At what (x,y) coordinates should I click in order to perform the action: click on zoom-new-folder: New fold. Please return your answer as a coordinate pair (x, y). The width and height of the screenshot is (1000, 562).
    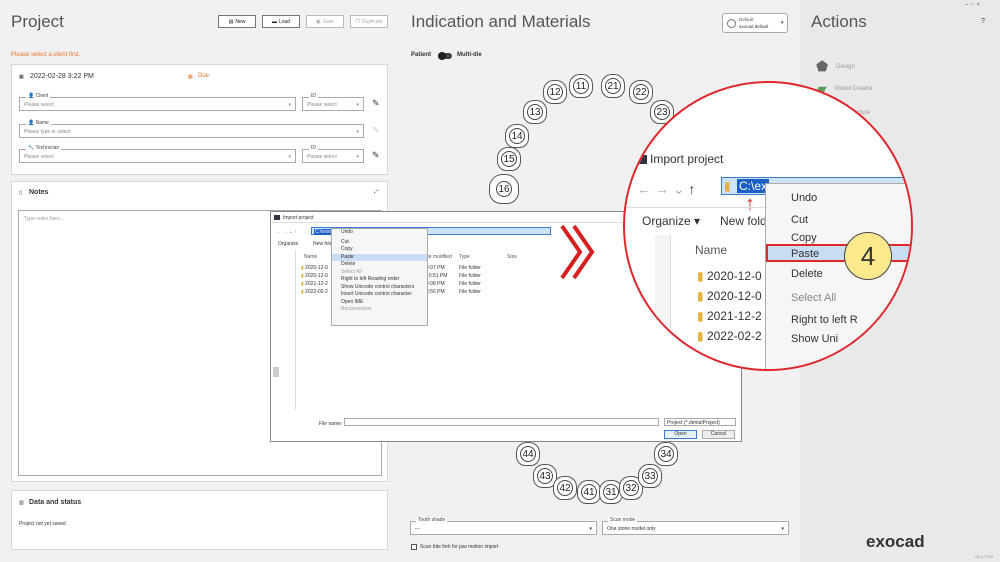
    Looking at the image, I should click on (743, 221).